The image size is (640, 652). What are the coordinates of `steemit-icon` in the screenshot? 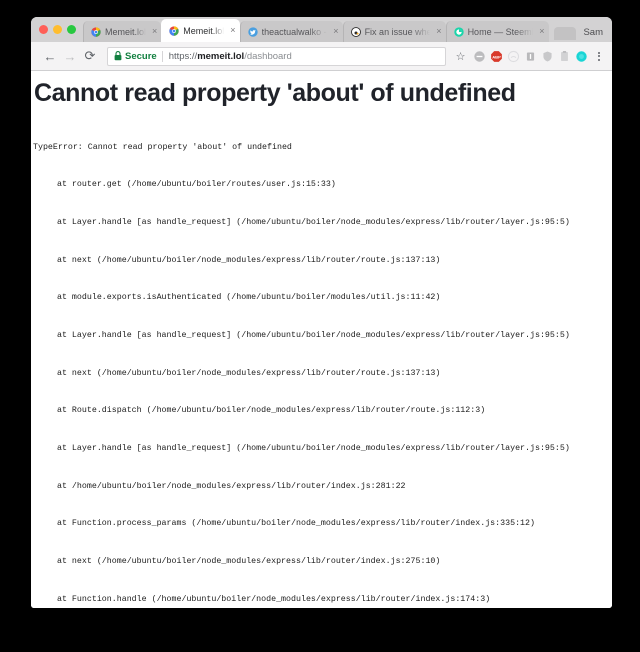 It's located at (458, 31).